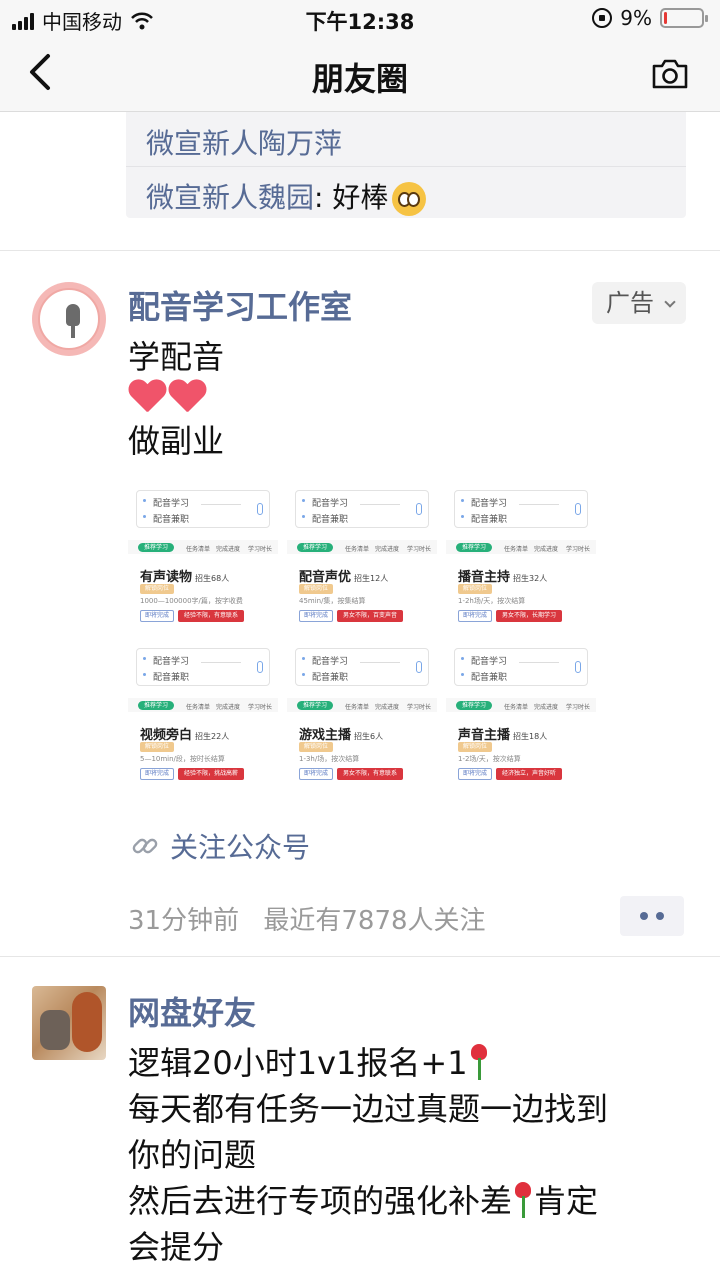  Describe the element at coordinates (298, 1063) in the screenshot. I see `friend-line: 逻辑20小时1v1报名+1` at that location.